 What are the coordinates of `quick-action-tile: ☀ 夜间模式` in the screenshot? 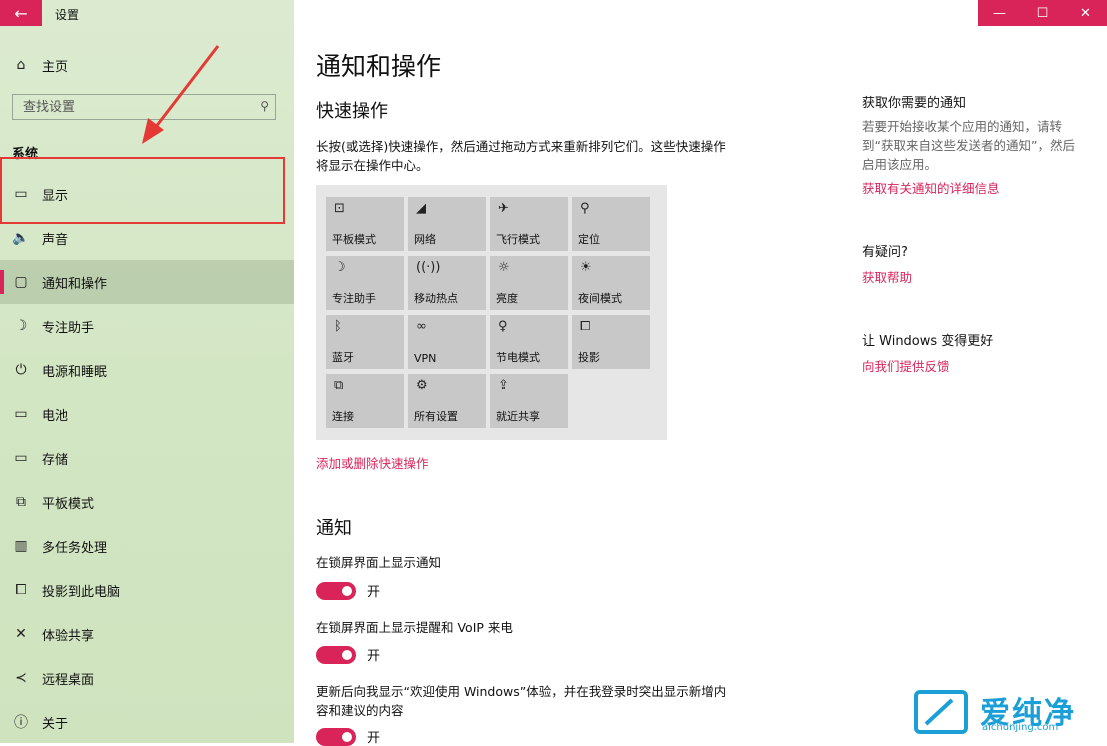 It's located at (611, 283).